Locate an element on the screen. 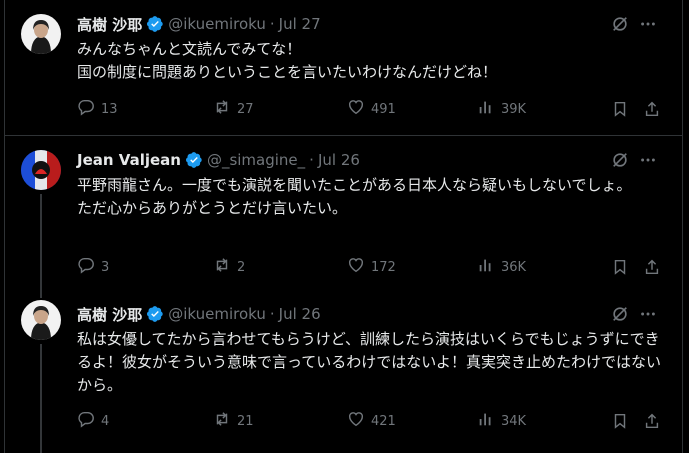 The width and height of the screenshot is (689, 453). retweet-button: 2 is located at coordinates (229, 267).